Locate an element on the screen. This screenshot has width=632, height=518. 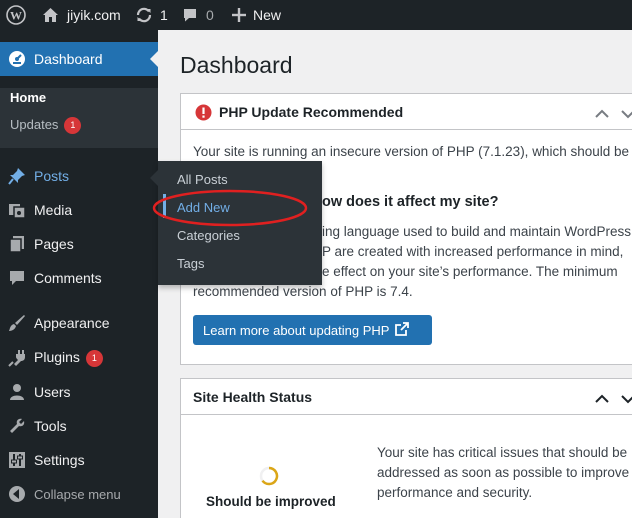
sidebar-item-tools: Tools is located at coordinates (79, 426).